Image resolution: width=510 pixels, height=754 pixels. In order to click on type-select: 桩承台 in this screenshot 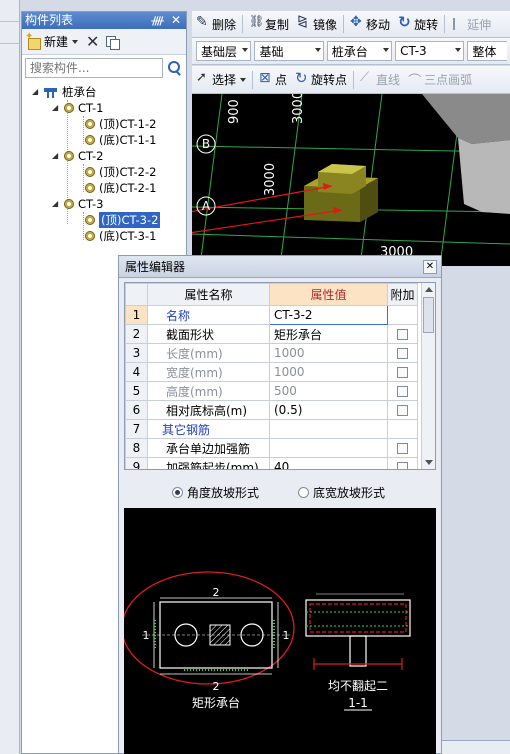, I will do `click(359, 51)`.